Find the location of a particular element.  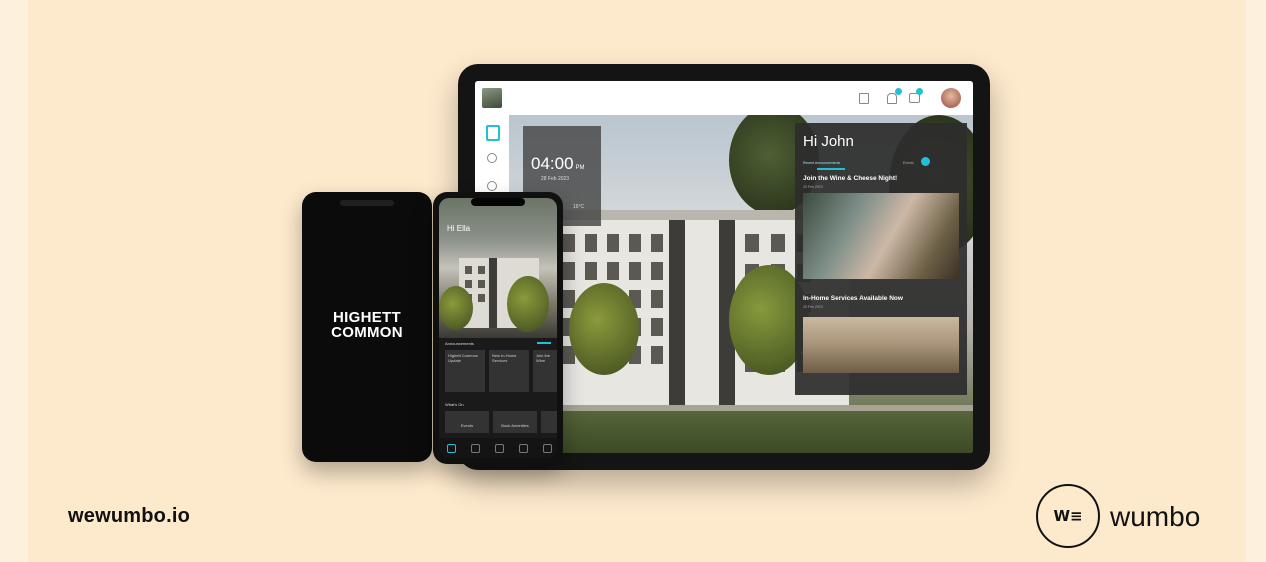

wumbo-wordmark: wumbo is located at coordinates (1155, 516).